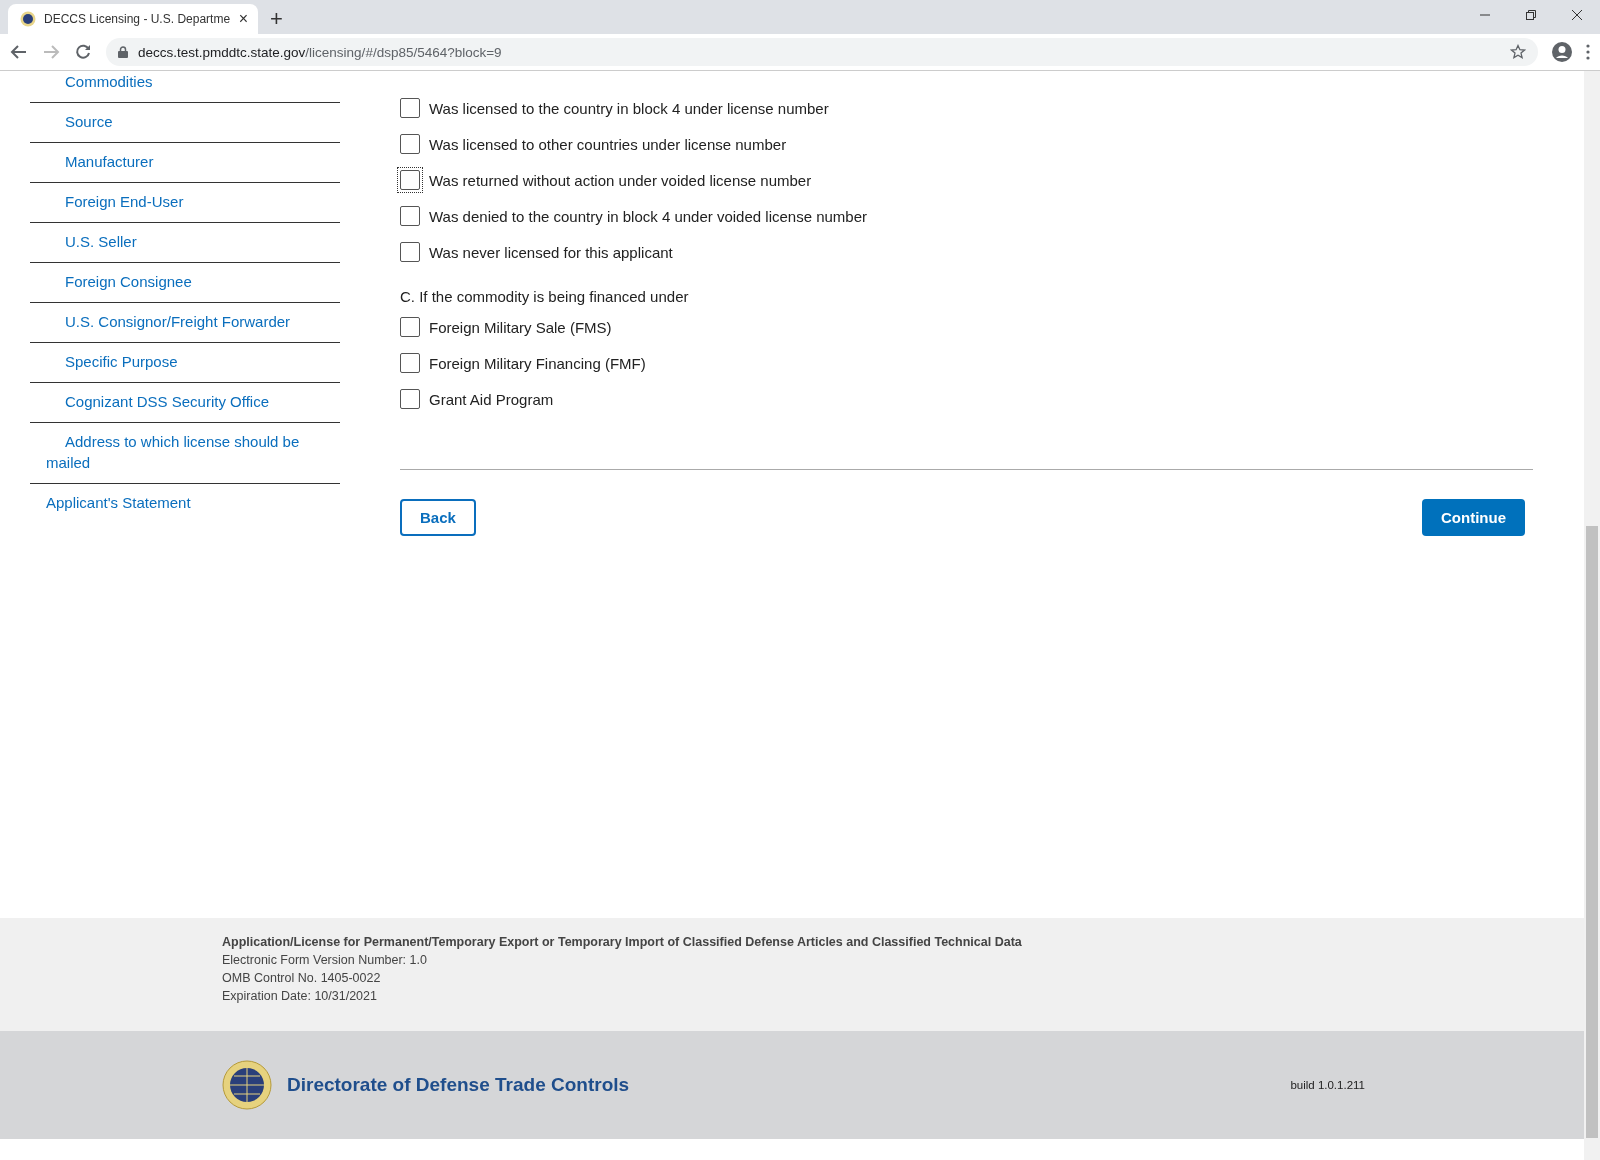 This screenshot has width=1600, height=1160. What do you see at coordinates (185, 323) in the screenshot?
I see `sidebar-link: U.S. Consignor/Freight Forwarder` at bounding box center [185, 323].